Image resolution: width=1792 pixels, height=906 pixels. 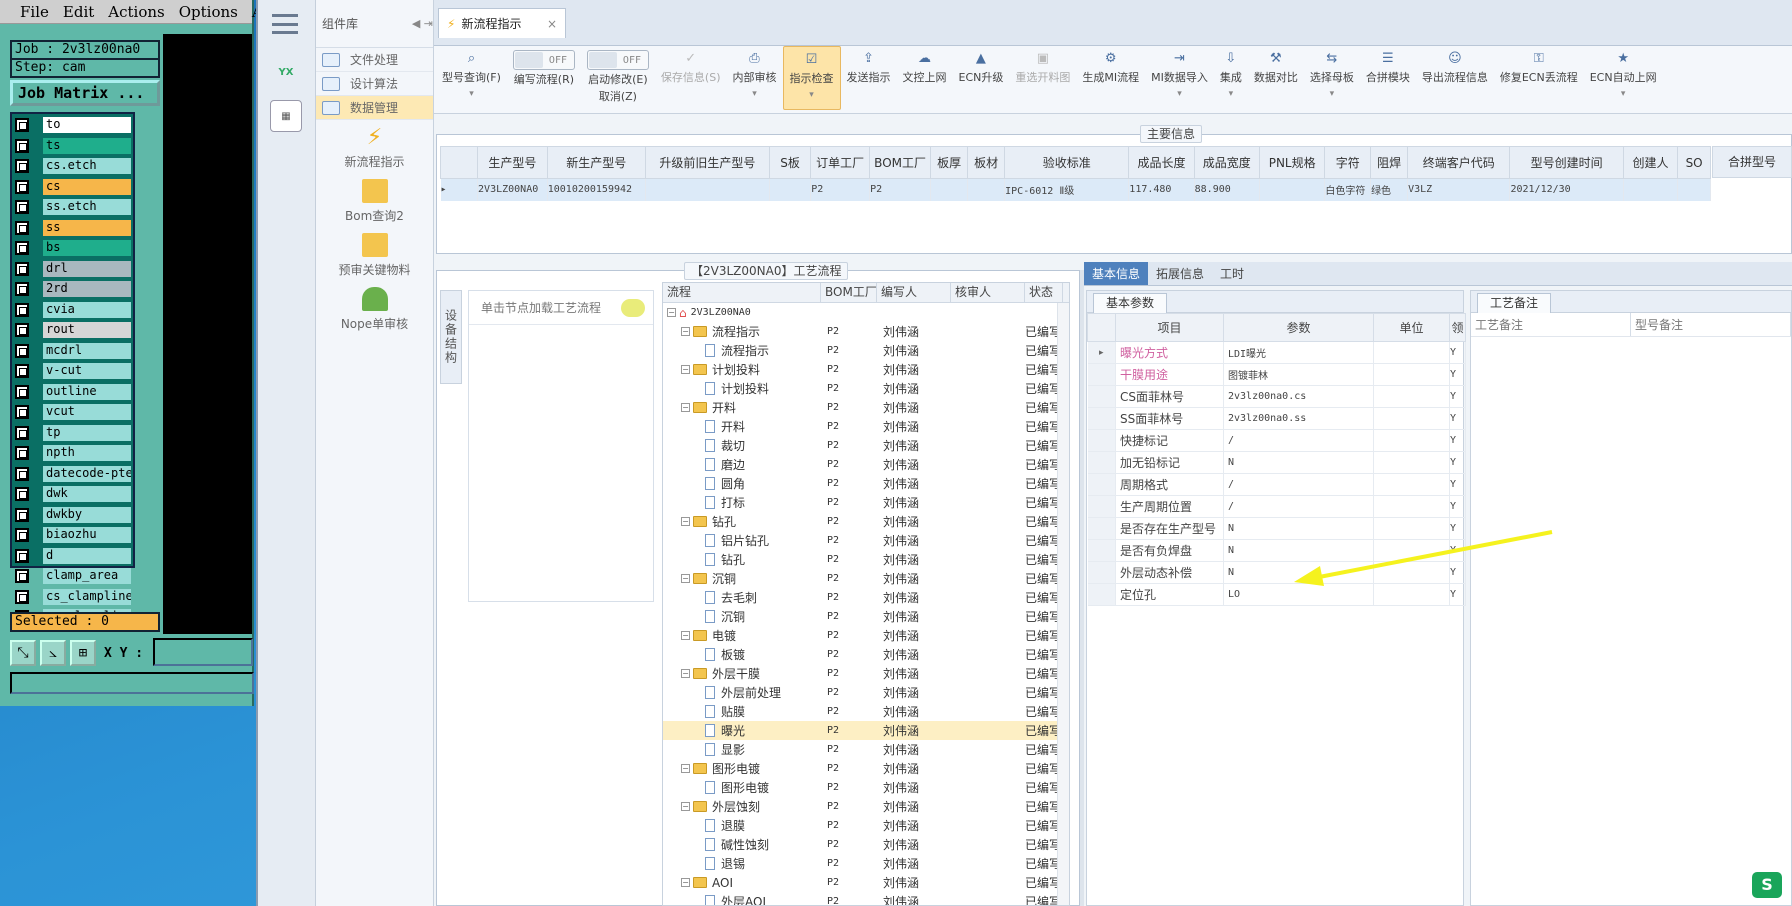 I want to click on layer-row: to, so click(x=72, y=125).